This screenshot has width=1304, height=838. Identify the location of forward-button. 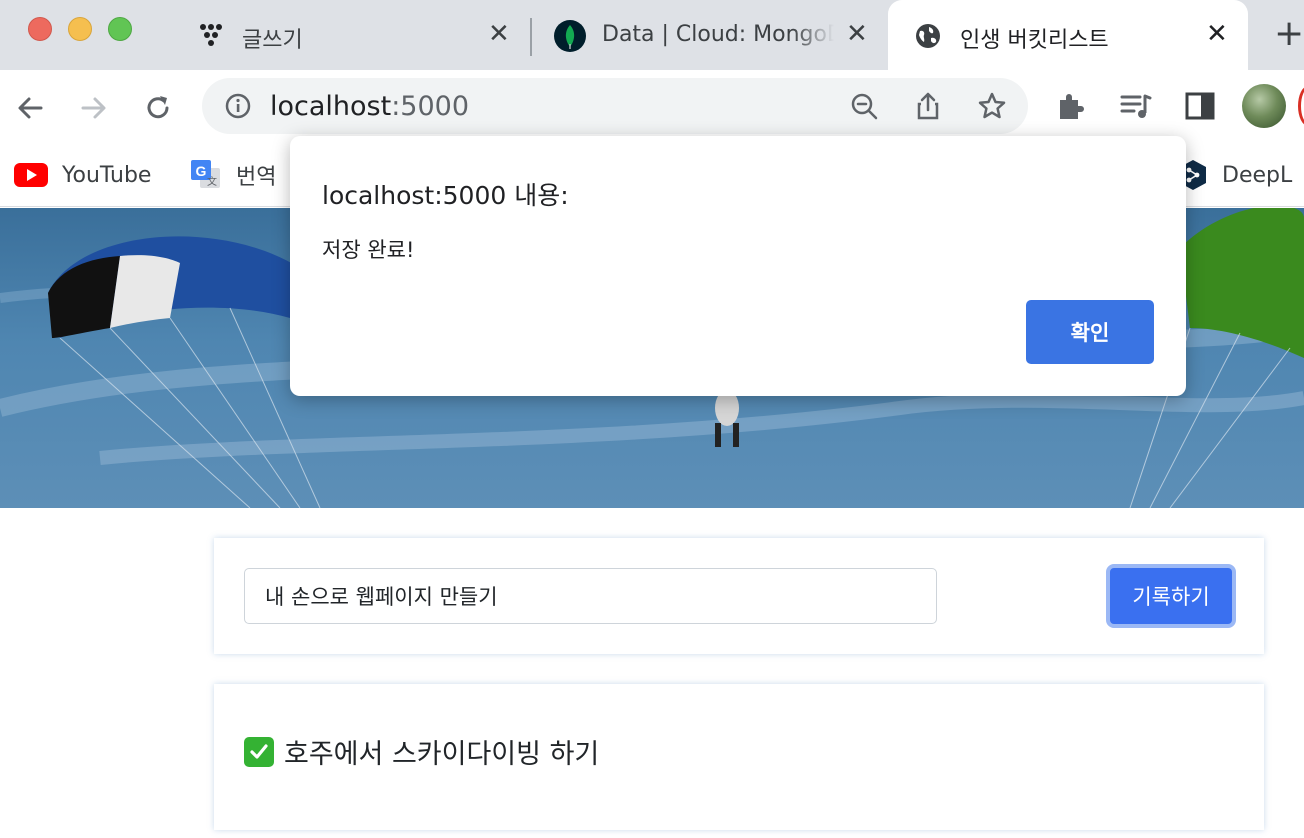
(94, 108).